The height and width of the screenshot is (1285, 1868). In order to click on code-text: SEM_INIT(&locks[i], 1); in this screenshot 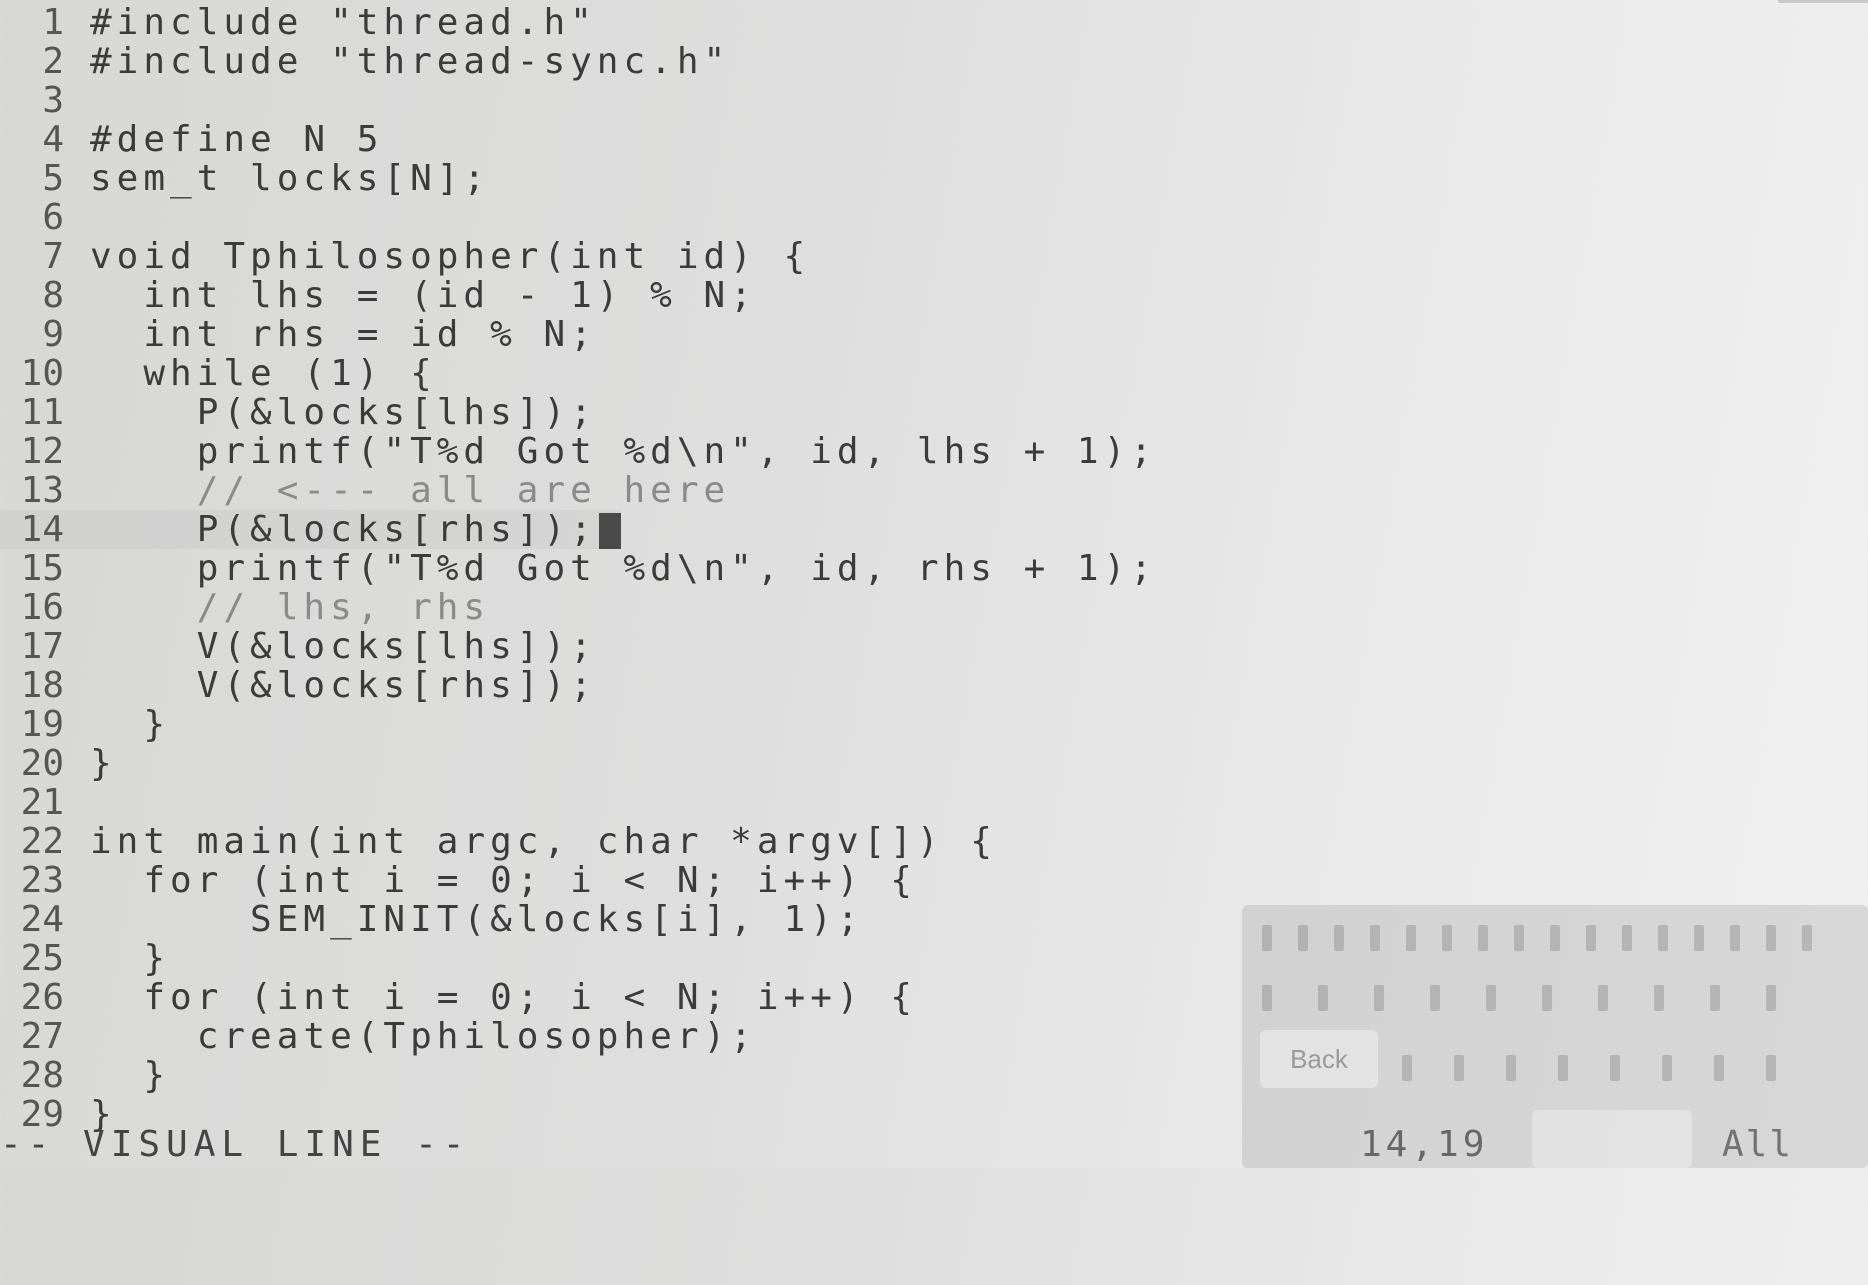, I will do `click(477, 919)`.